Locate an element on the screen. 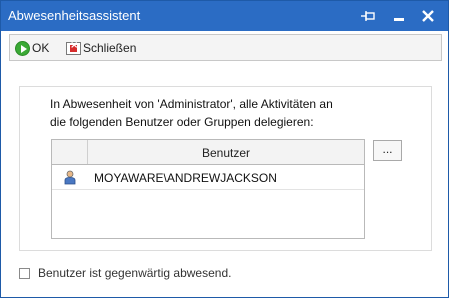 The image size is (449, 298). absent-checkbox is located at coordinates (24, 273).